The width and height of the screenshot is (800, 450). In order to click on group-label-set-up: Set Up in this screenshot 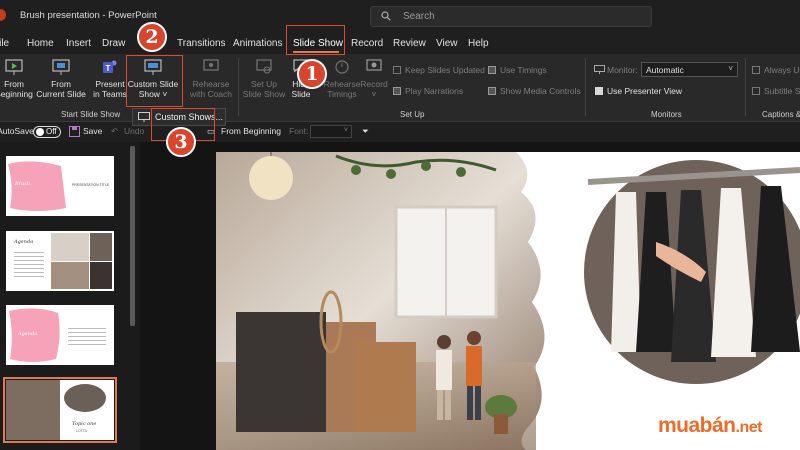, I will do `click(412, 114)`.